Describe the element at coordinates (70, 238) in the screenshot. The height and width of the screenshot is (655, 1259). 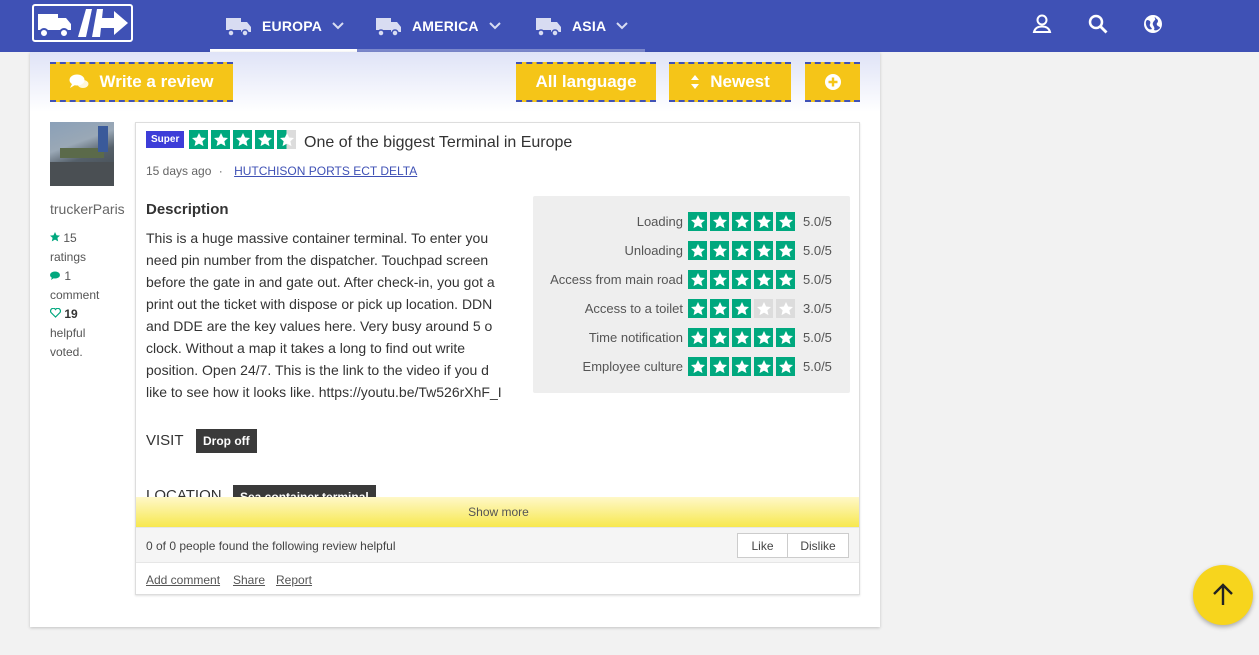
I see `ratings-count: 15` at that location.